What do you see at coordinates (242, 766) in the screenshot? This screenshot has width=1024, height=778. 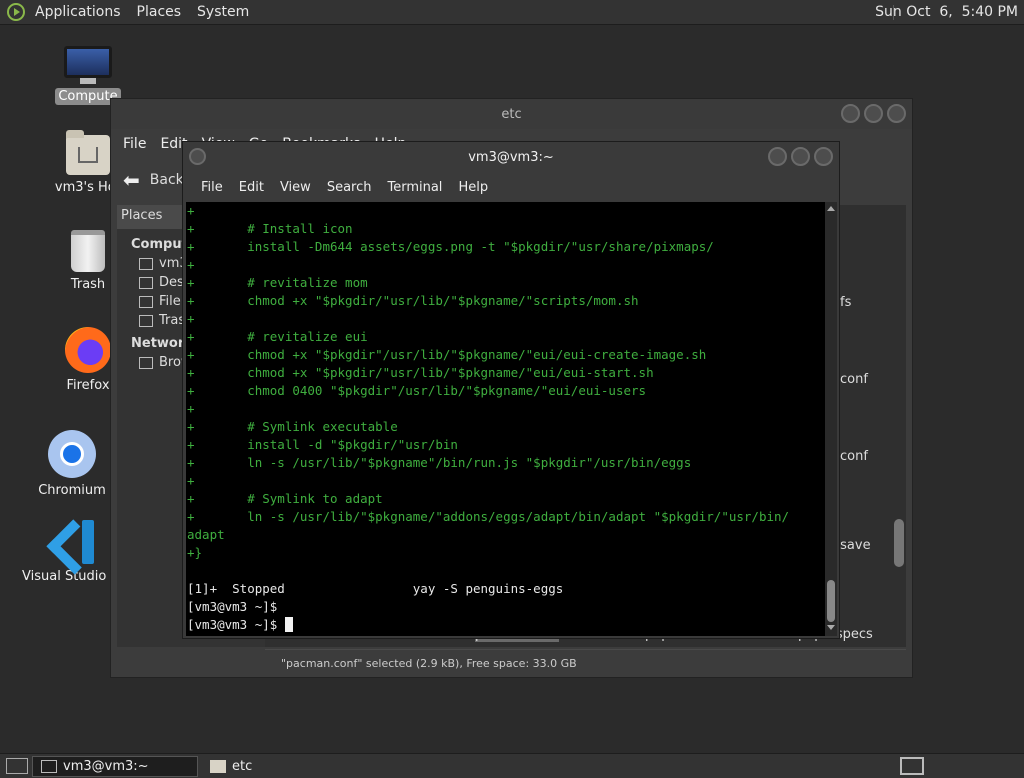 I see `taskbar-item-label: etc` at bounding box center [242, 766].